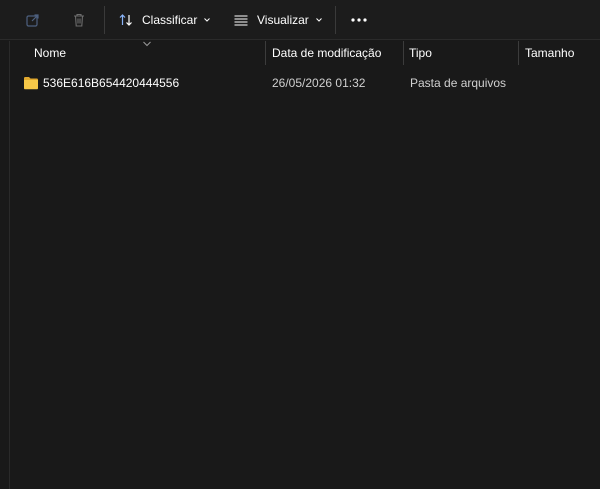  I want to click on view-label: Visualizar, so click(283, 20).